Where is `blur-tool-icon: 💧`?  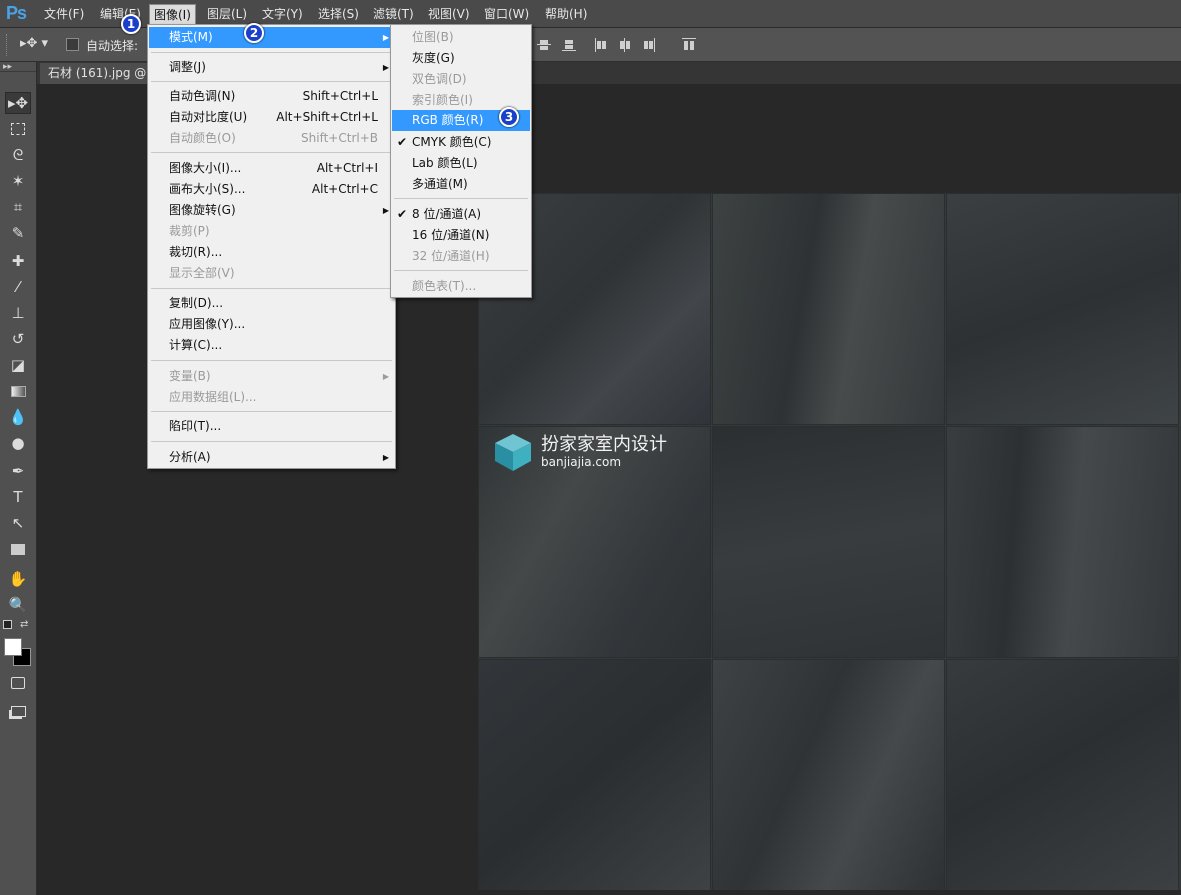 blur-tool-icon: 💧 is located at coordinates (18, 417).